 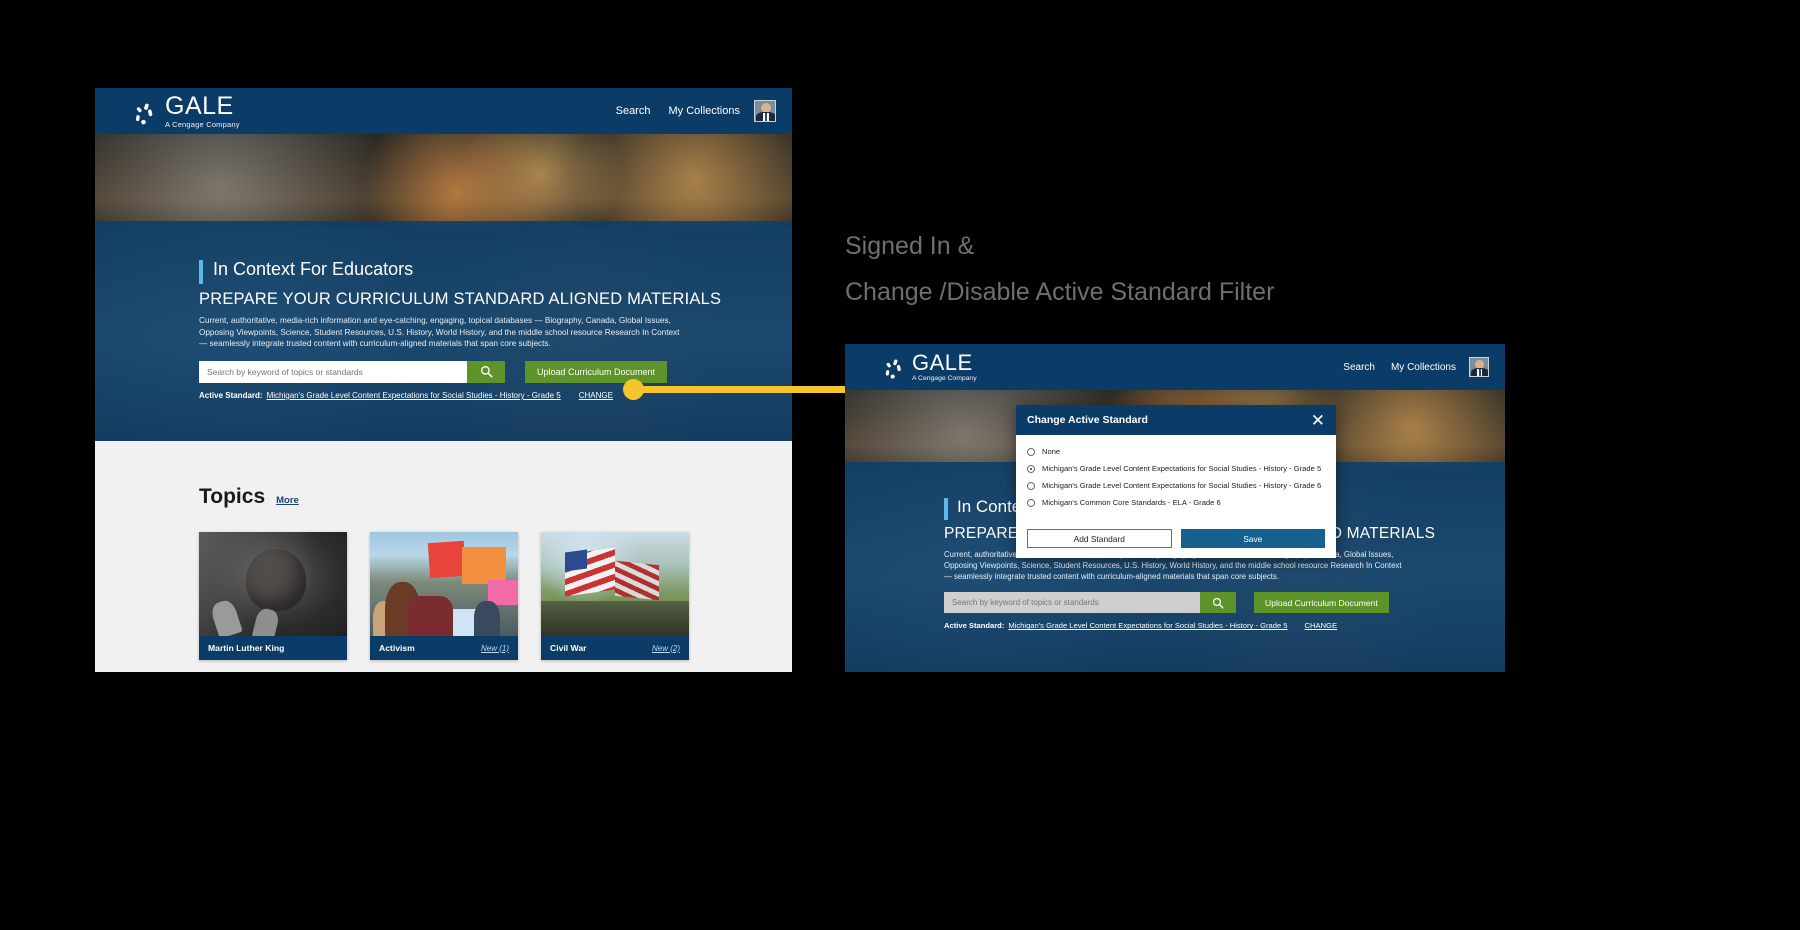 I want to click on topic-card-caption: Activism New (1), so click(x=444, y=648).